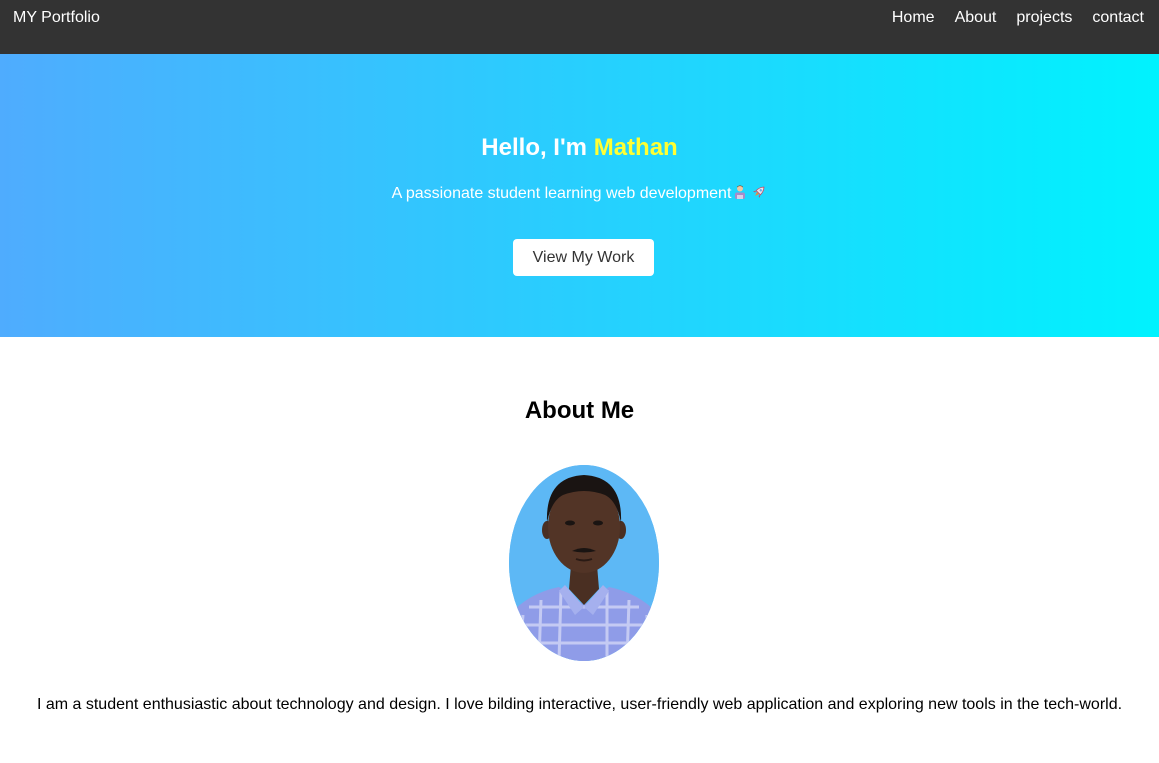  I want to click on rocket-emoji-icon, so click(759, 192).